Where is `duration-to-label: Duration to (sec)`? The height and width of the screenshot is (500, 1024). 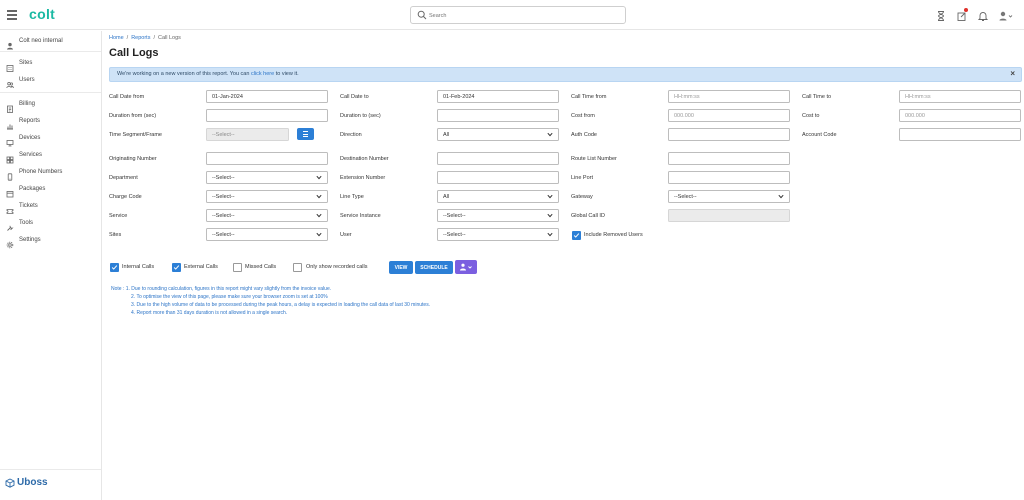
duration-to-label: Duration to (sec) is located at coordinates (360, 116).